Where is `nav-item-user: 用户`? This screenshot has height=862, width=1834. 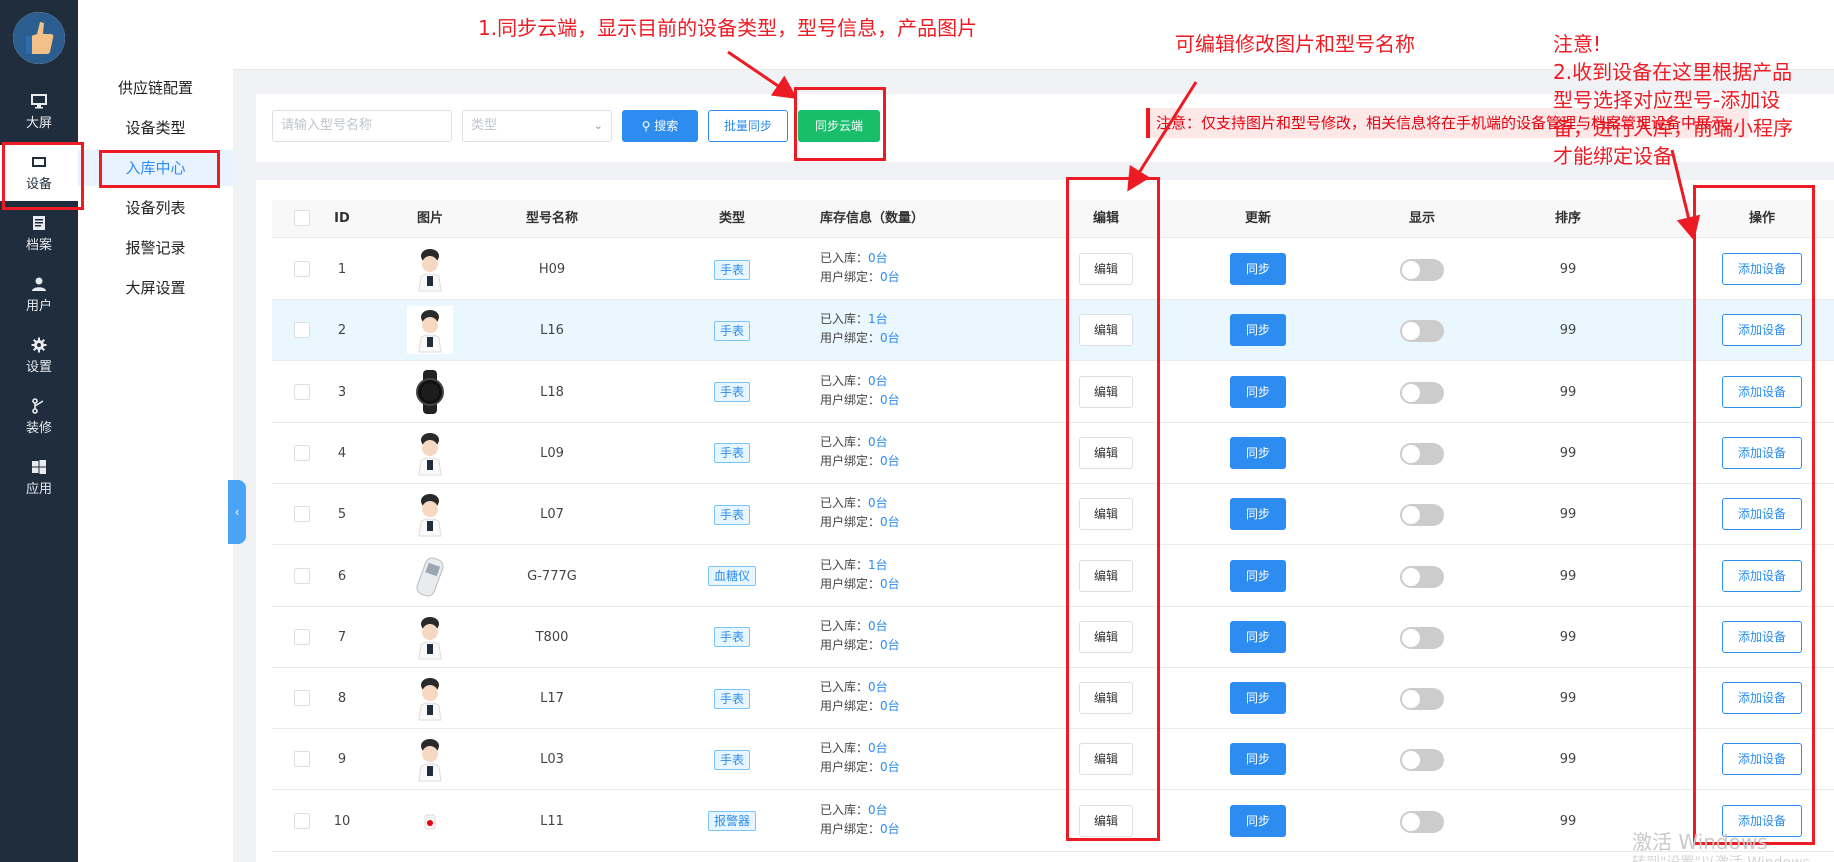 nav-item-user: 用户 is located at coordinates (39, 295).